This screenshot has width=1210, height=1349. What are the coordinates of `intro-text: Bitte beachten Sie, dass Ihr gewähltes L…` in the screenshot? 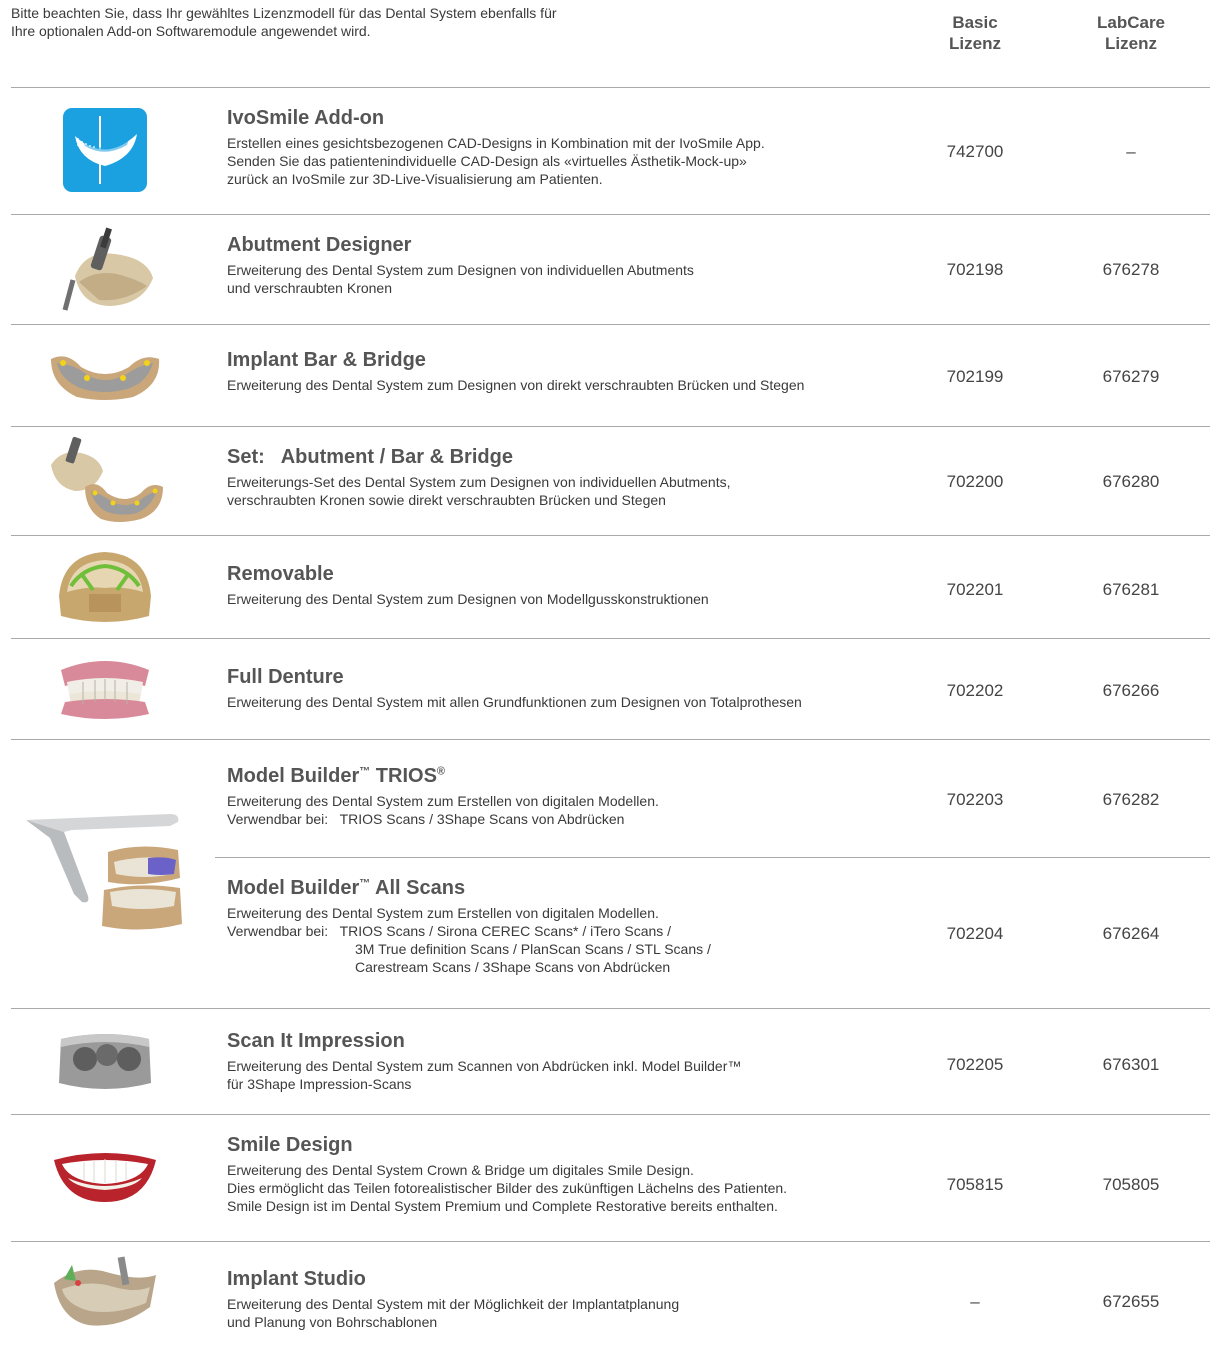 It's located at (361, 22).